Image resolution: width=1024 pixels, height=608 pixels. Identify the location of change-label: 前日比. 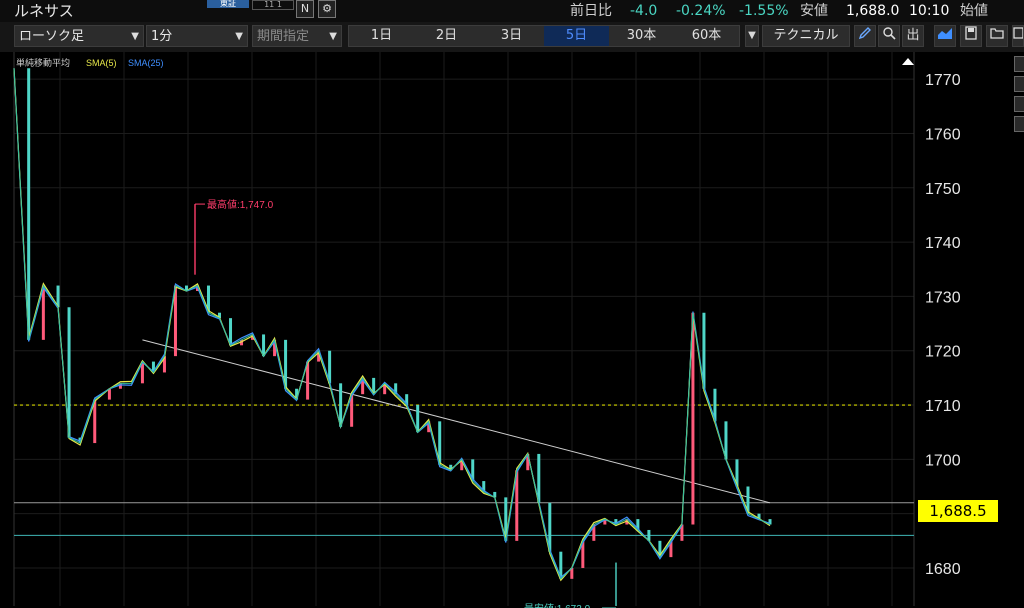
(591, 11).